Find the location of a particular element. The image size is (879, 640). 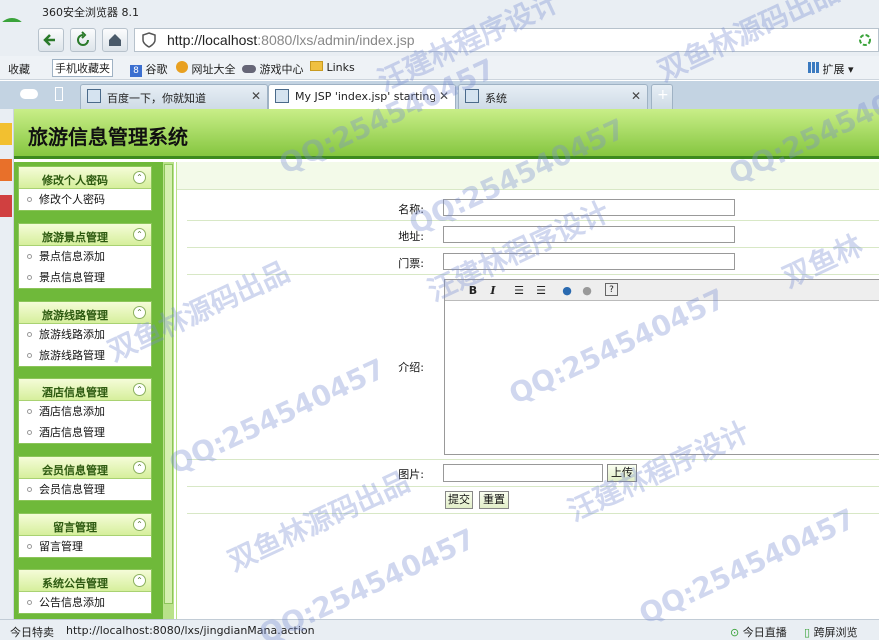

sidebar-group-members: 会员信息管理 ⌃ 会员信息管理 is located at coordinates (85, 478).